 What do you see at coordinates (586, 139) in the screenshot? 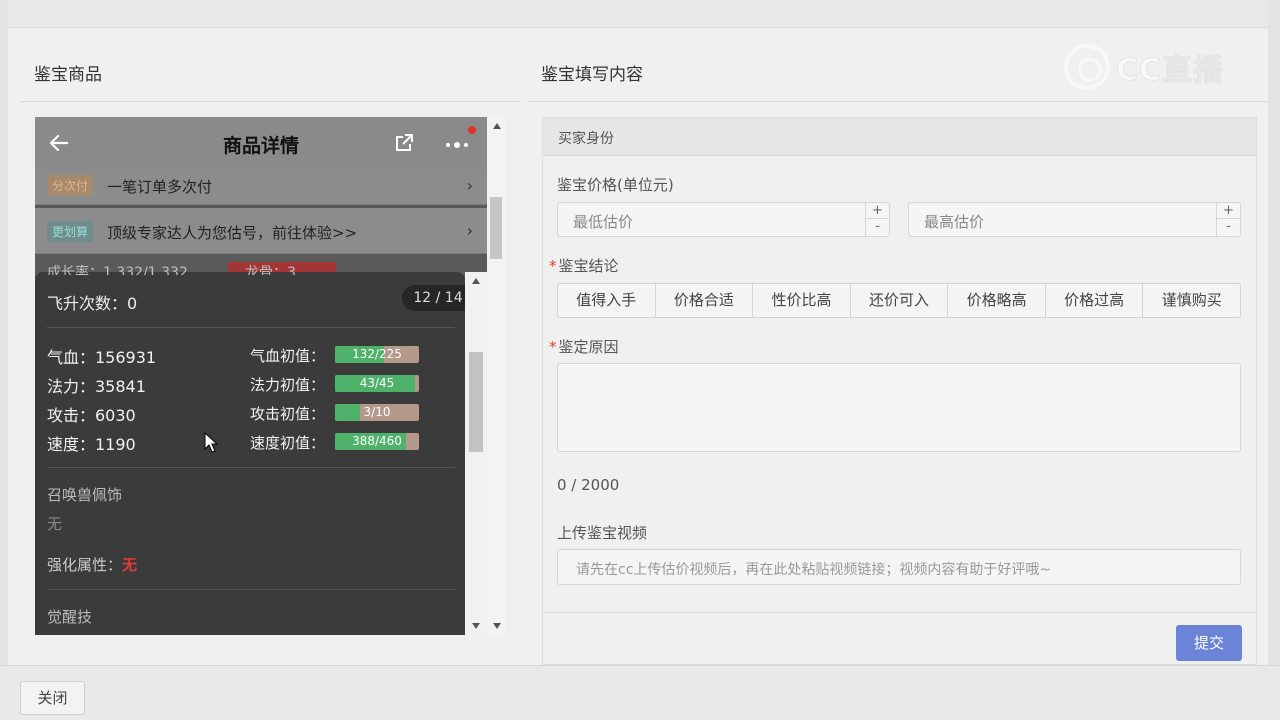
I see `buyer-identity-label: 买家身份` at bounding box center [586, 139].